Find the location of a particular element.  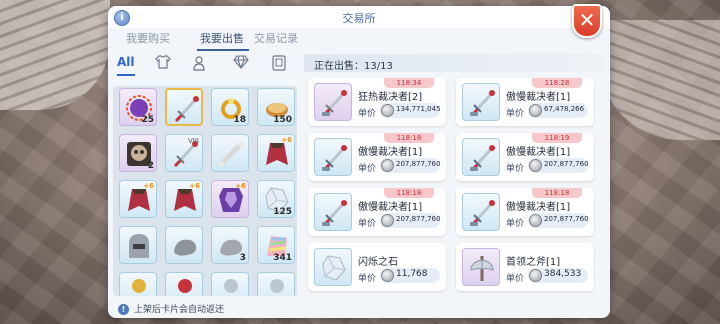

listing-name: 狂热裁决者[2] is located at coordinates (390, 97).